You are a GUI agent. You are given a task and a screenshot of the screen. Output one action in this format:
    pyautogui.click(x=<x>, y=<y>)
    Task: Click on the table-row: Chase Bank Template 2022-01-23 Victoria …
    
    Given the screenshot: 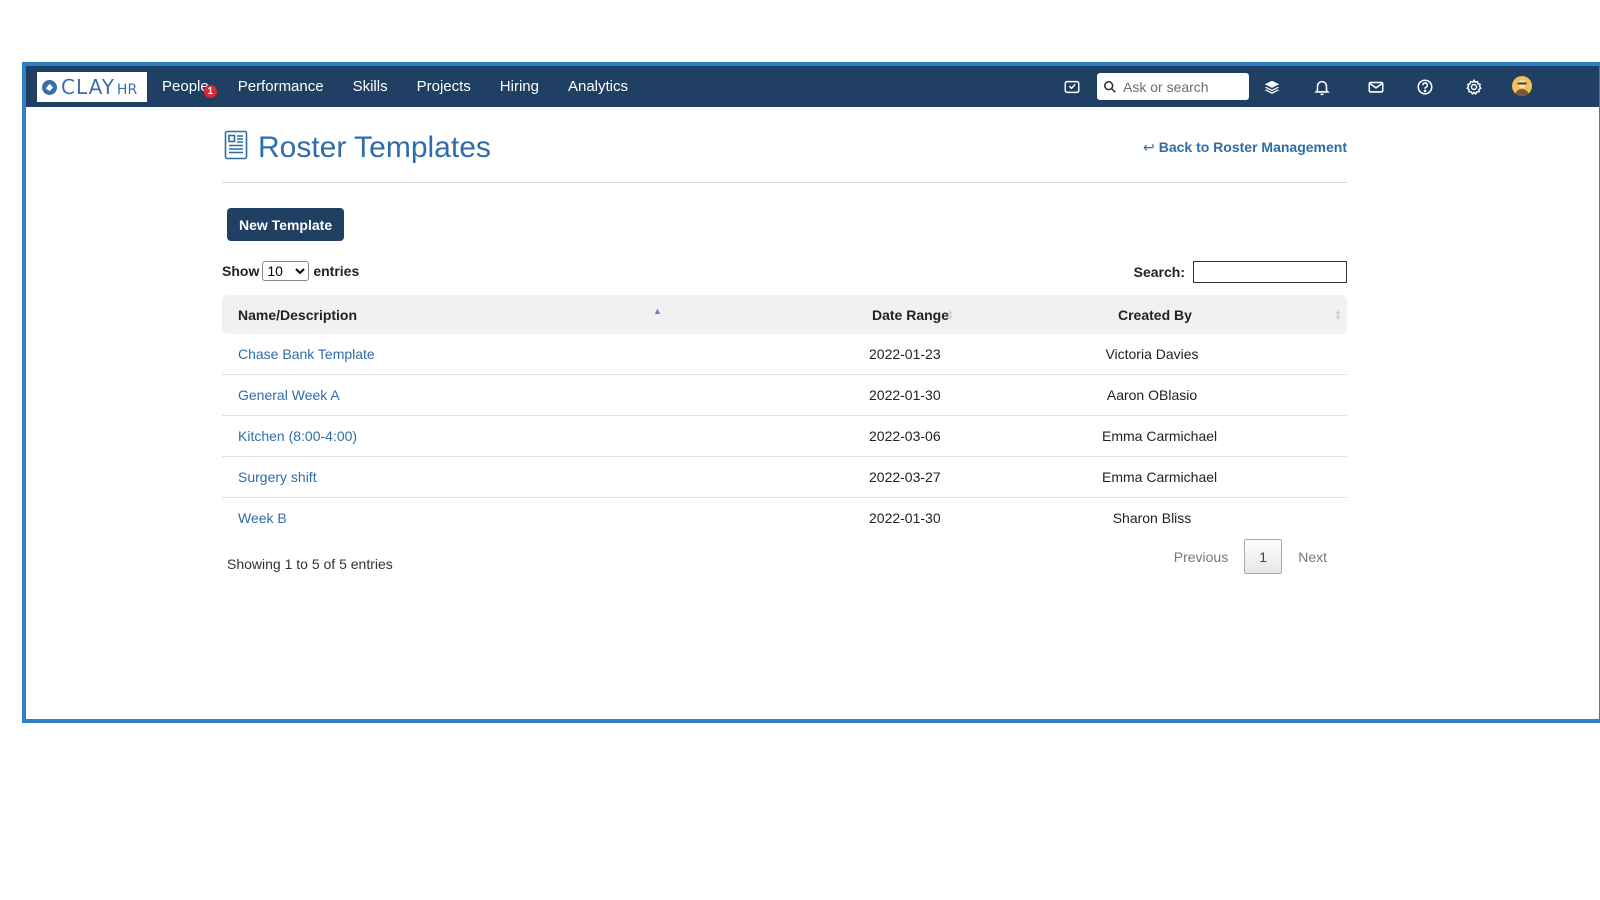 What is the action you would take?
    pyautogui.click(x=784, y=354)
    